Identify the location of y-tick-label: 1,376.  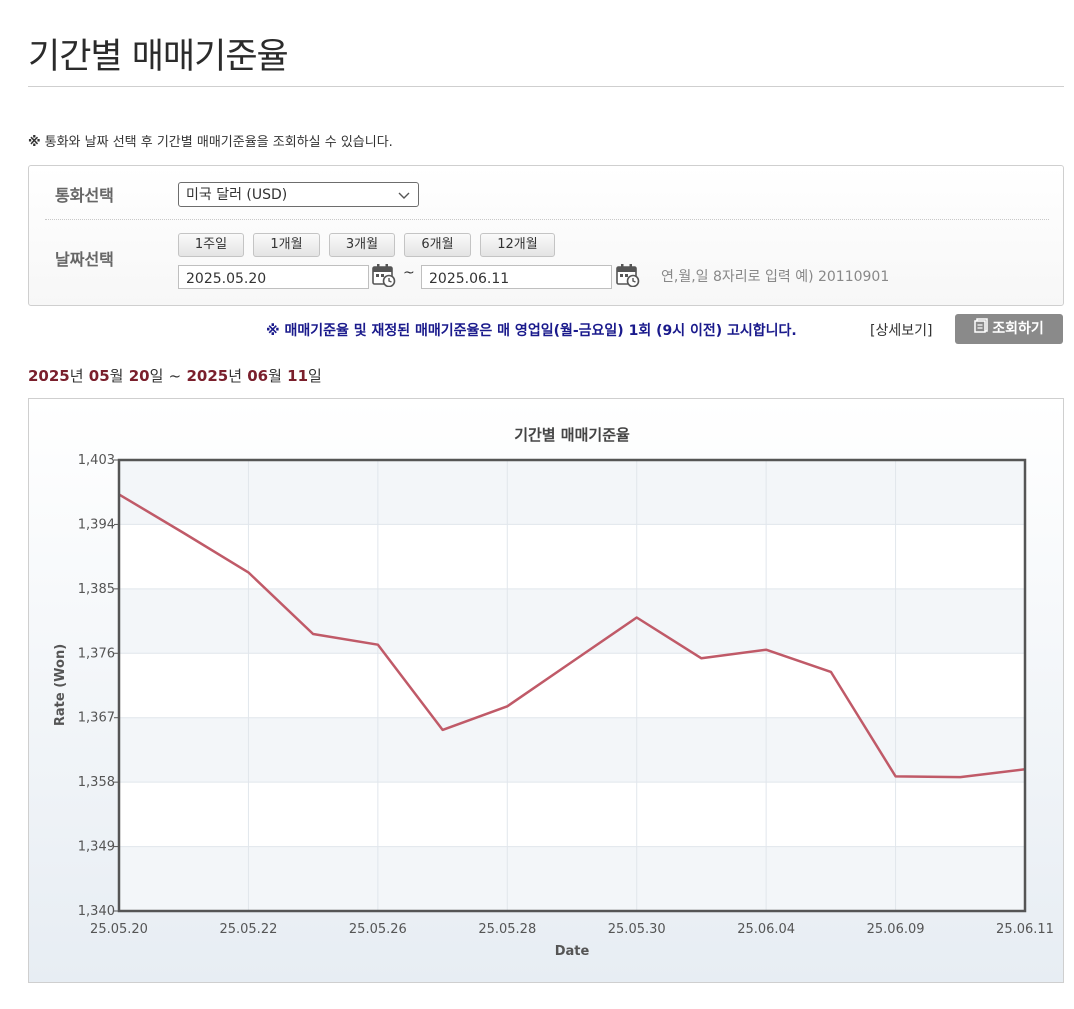
(96, 653).